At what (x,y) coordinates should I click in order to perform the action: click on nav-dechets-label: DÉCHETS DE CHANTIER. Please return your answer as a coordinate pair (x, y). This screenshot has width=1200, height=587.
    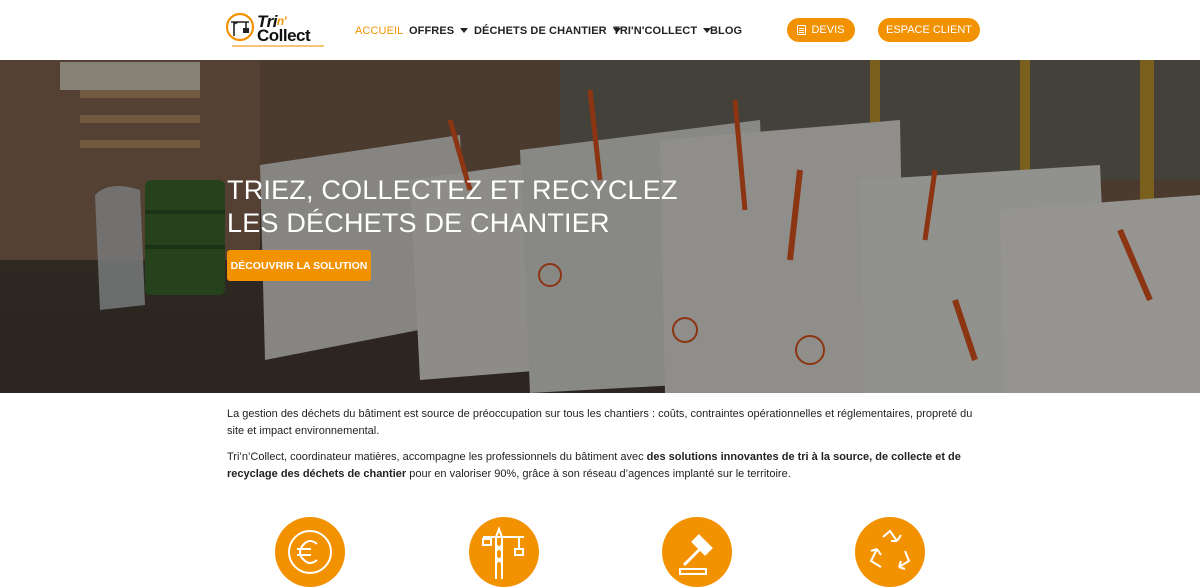
    Looking at the image, I should click on (540, 30).